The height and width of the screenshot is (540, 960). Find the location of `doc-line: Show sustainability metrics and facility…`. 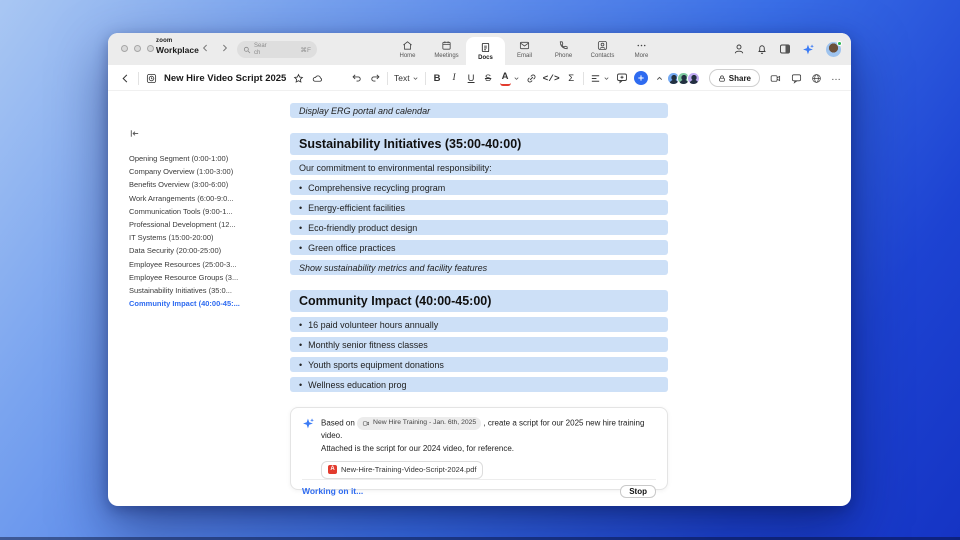

doc-line: Show sustainability metrics and facility… is located at coordinates (479, 267).